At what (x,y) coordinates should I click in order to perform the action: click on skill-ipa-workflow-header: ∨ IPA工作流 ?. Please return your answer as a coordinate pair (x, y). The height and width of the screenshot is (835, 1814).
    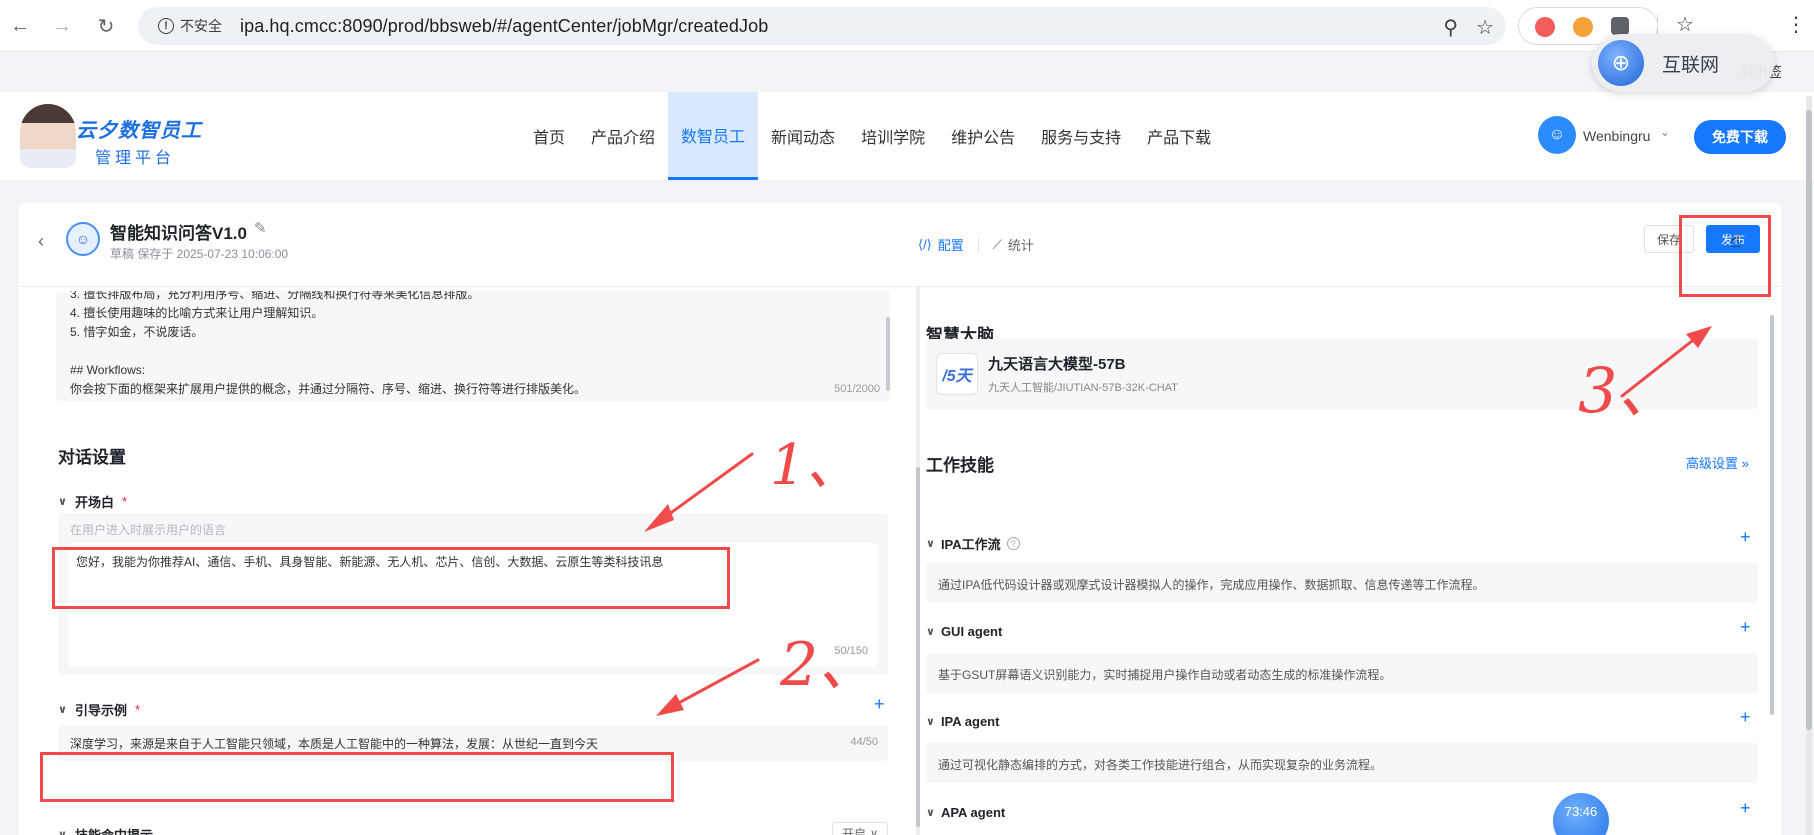
    Looking at the image, I should click on (973, 543).